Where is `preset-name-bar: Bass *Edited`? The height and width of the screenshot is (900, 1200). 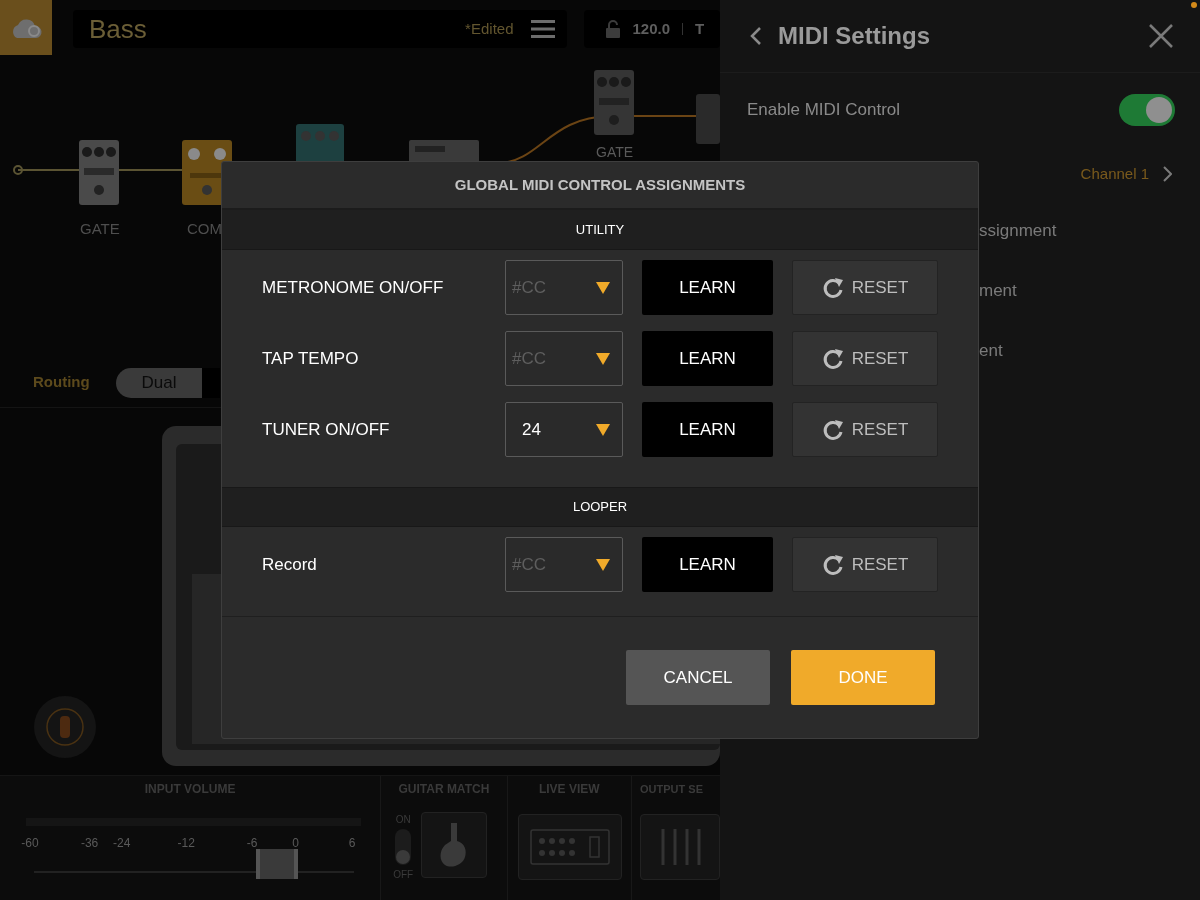
preset-name-bar: Bass *Edited is located at coordinates (320, 29).